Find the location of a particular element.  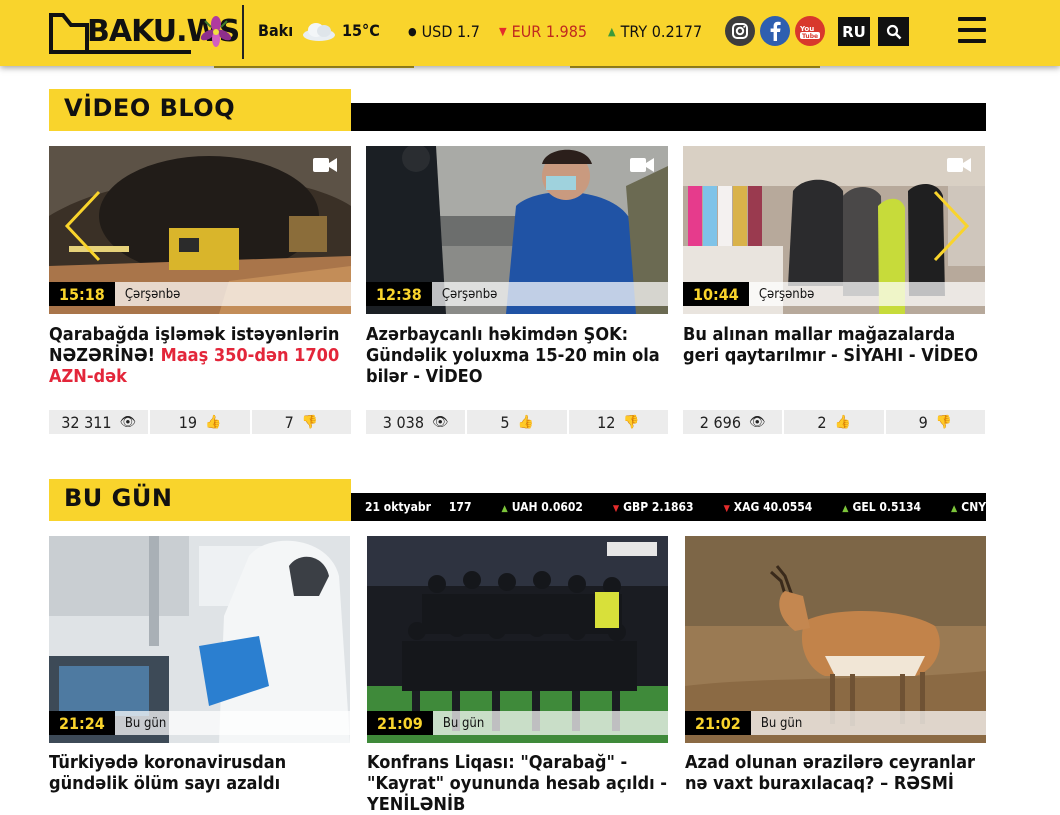

ticker-rate: ▼ GBP 2.1863 is located at coordinates (653, 507).